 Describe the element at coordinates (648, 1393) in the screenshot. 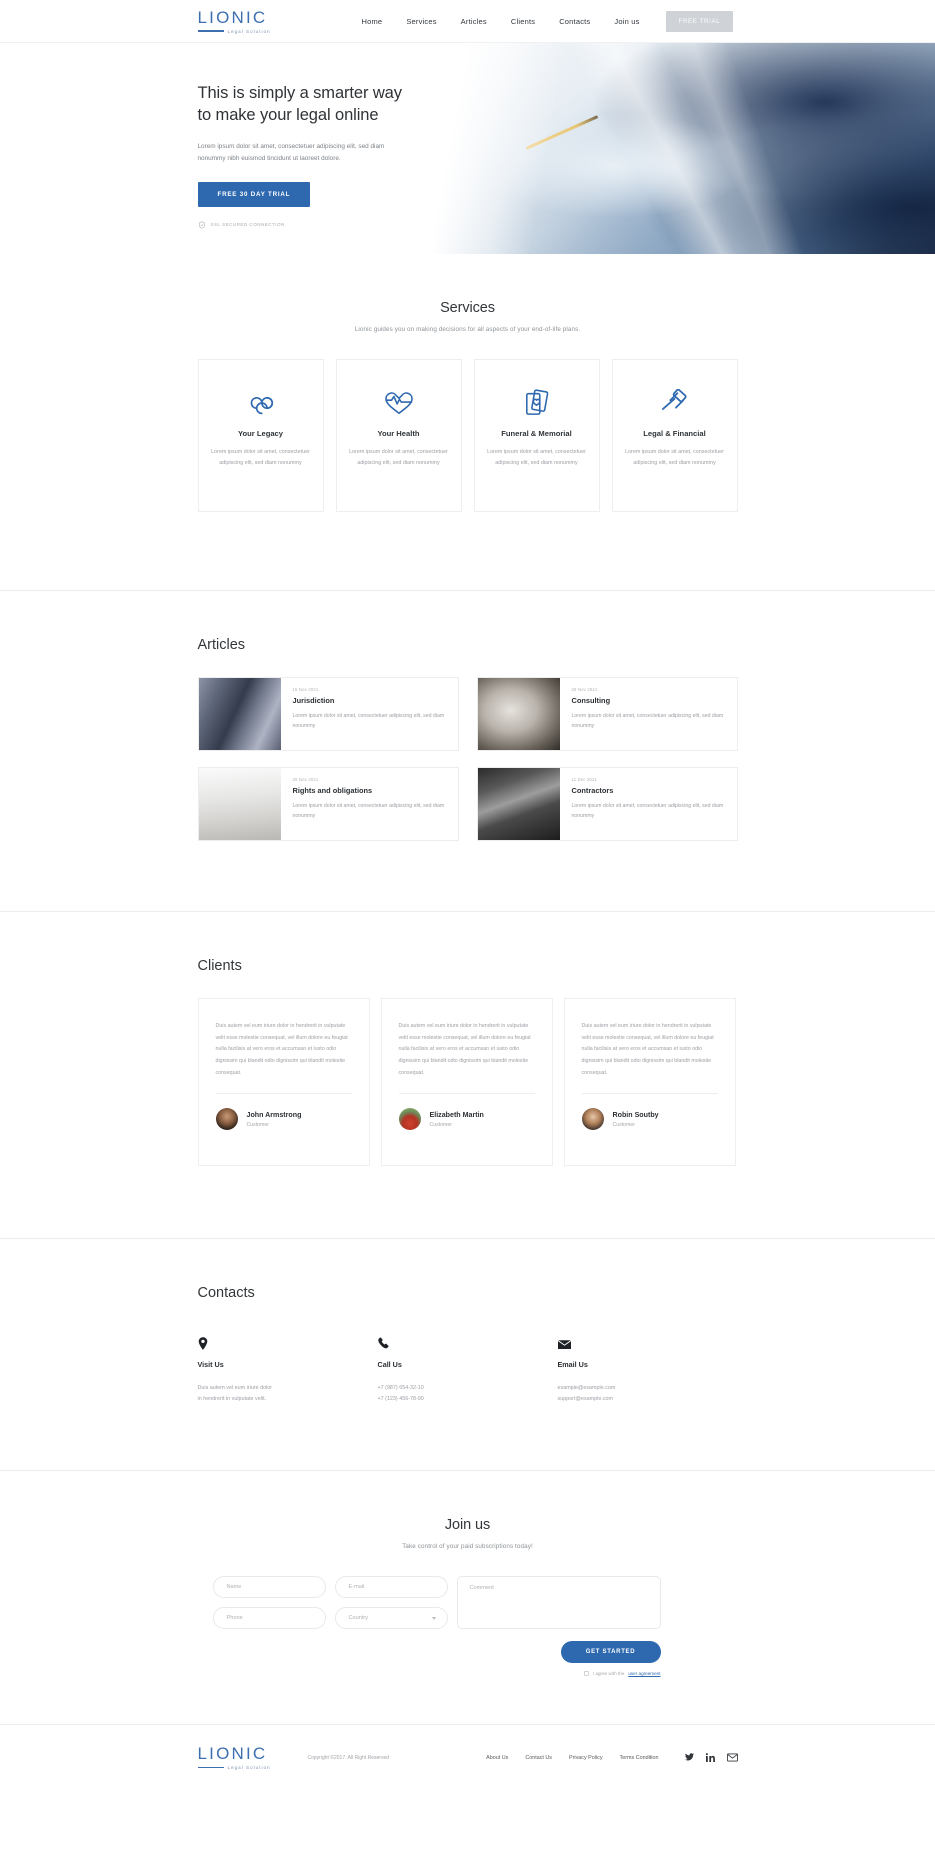

I see `contact-detail: example@example.com support@example.com` at that location.